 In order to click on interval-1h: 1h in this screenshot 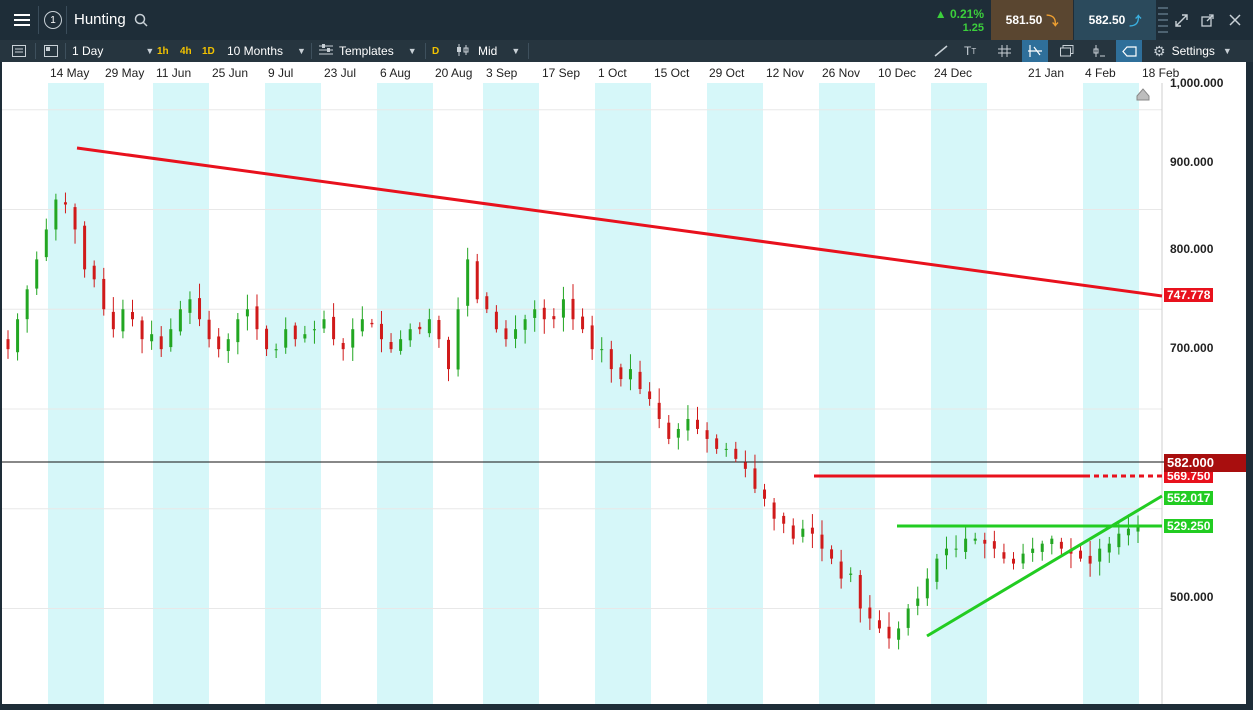, I will do `click(163, 51)`.